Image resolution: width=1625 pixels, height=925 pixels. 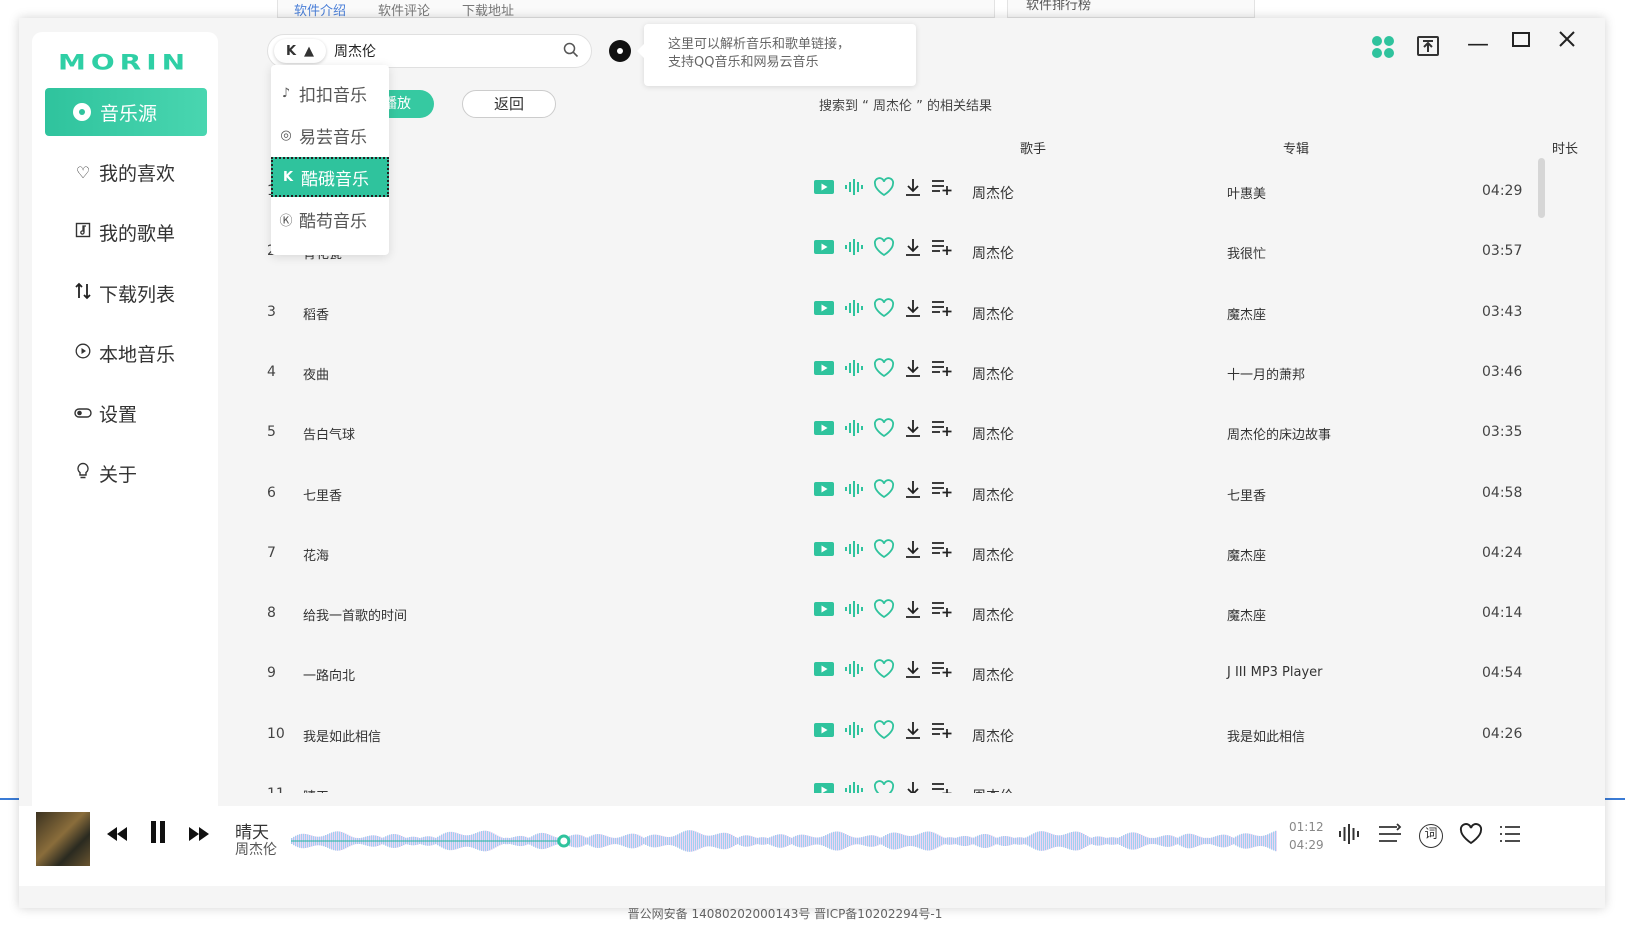 What do you see at coordinates (117, 835) in the screenshot?
I see `previous-icon` at bounding box center [117, 835].